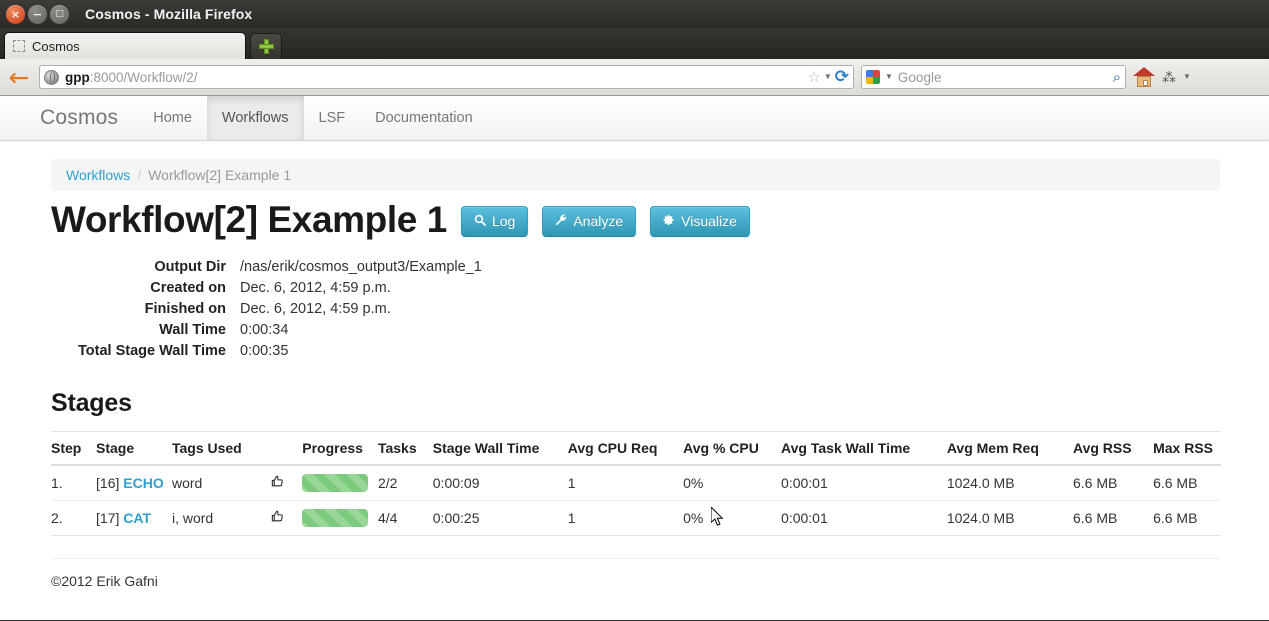 This screenshot has height=621, width=1269. Describe the element at coordinates (74, 482) in the screenshot. I see `cell-step: 1.` at that location.